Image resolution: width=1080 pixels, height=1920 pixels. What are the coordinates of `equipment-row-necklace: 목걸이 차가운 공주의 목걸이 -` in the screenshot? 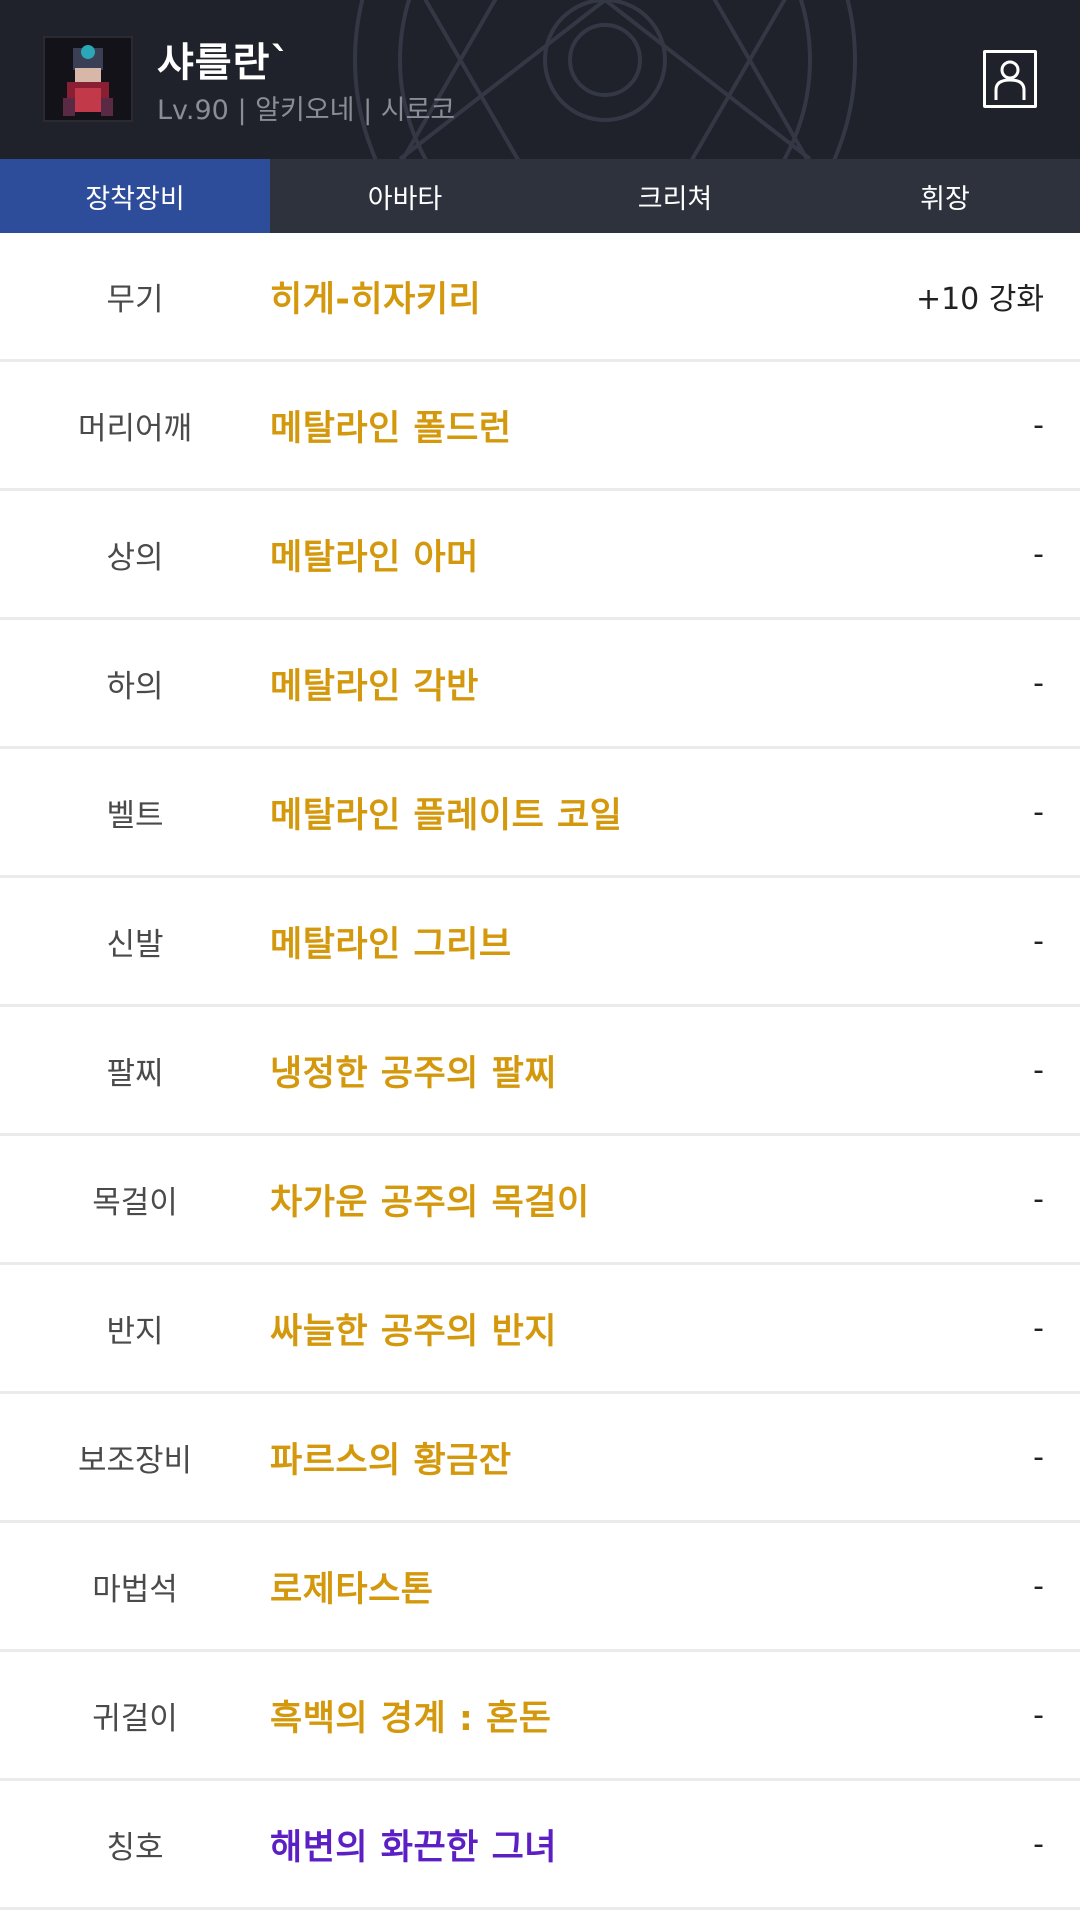 It's located at (540, 1200).